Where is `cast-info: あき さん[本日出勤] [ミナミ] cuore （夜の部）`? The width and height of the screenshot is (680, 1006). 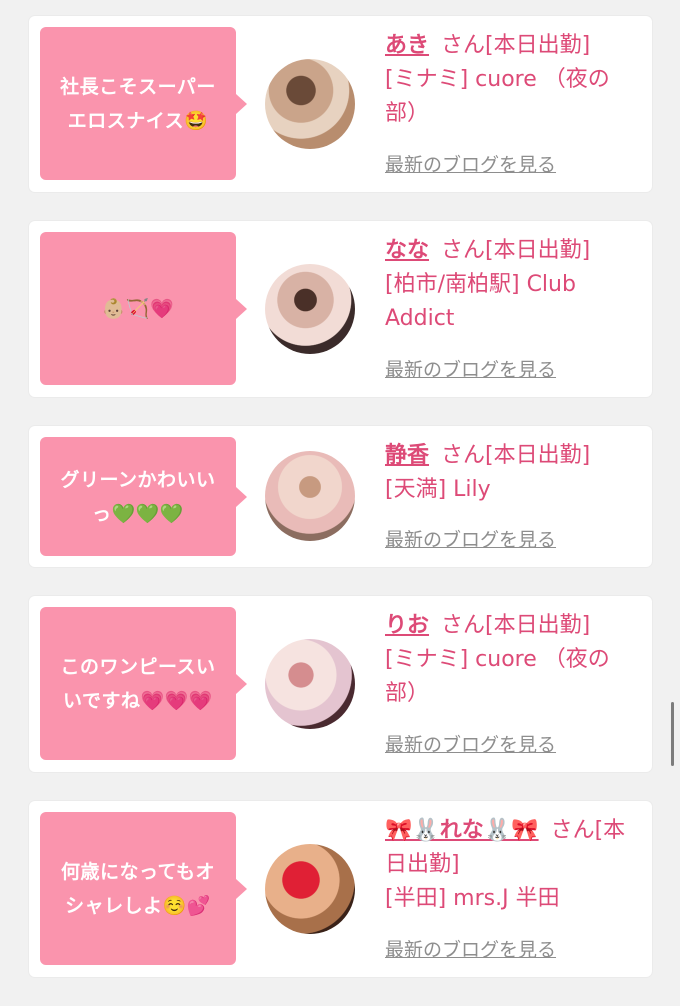
cast-info: あき さん[本日出勤] [ミナミ] cuore （夜の部） is located at coordinates (511, 80).